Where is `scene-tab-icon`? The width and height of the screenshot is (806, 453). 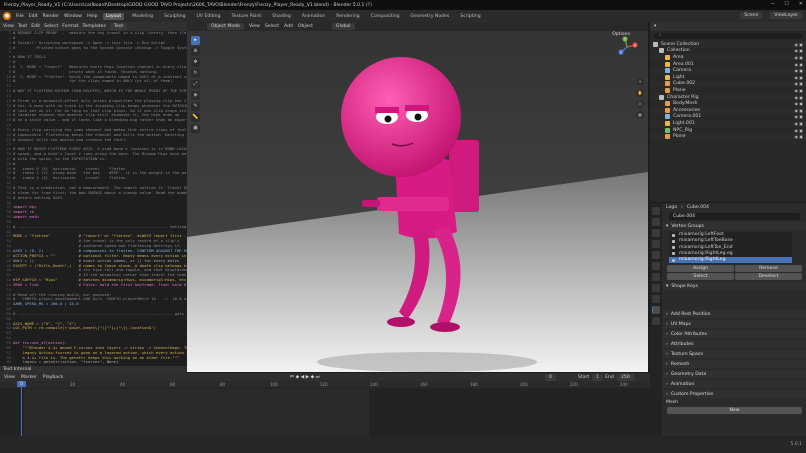 scene-tab-icon is located at coordinates (656, 255).